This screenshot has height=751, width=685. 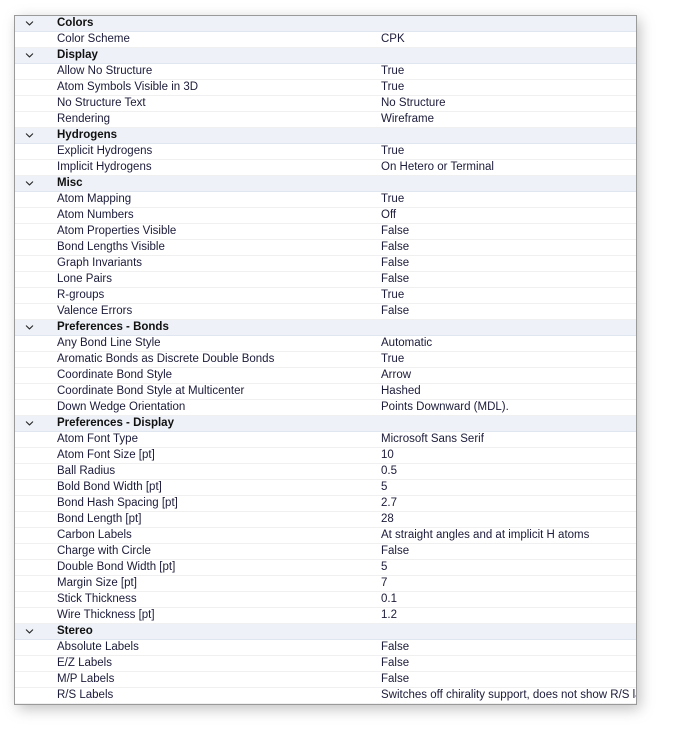 What do you see at coordinates (504, 119) in the screenshot?
I see `property-value-rendering: Wireframe` at bounding box center [504, 119].